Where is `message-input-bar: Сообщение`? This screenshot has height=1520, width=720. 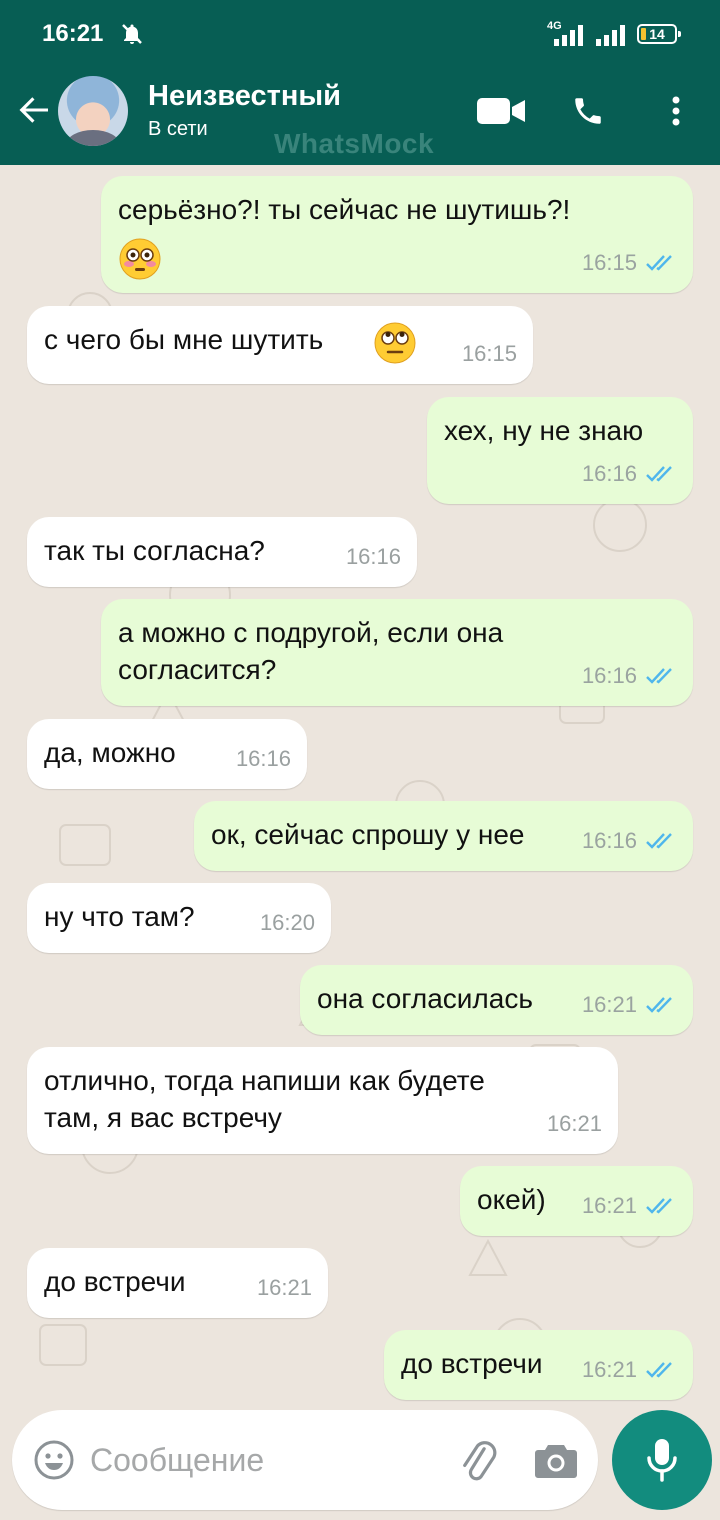
message-input-bar: Сообщение is located at coordinates (305, 1460).